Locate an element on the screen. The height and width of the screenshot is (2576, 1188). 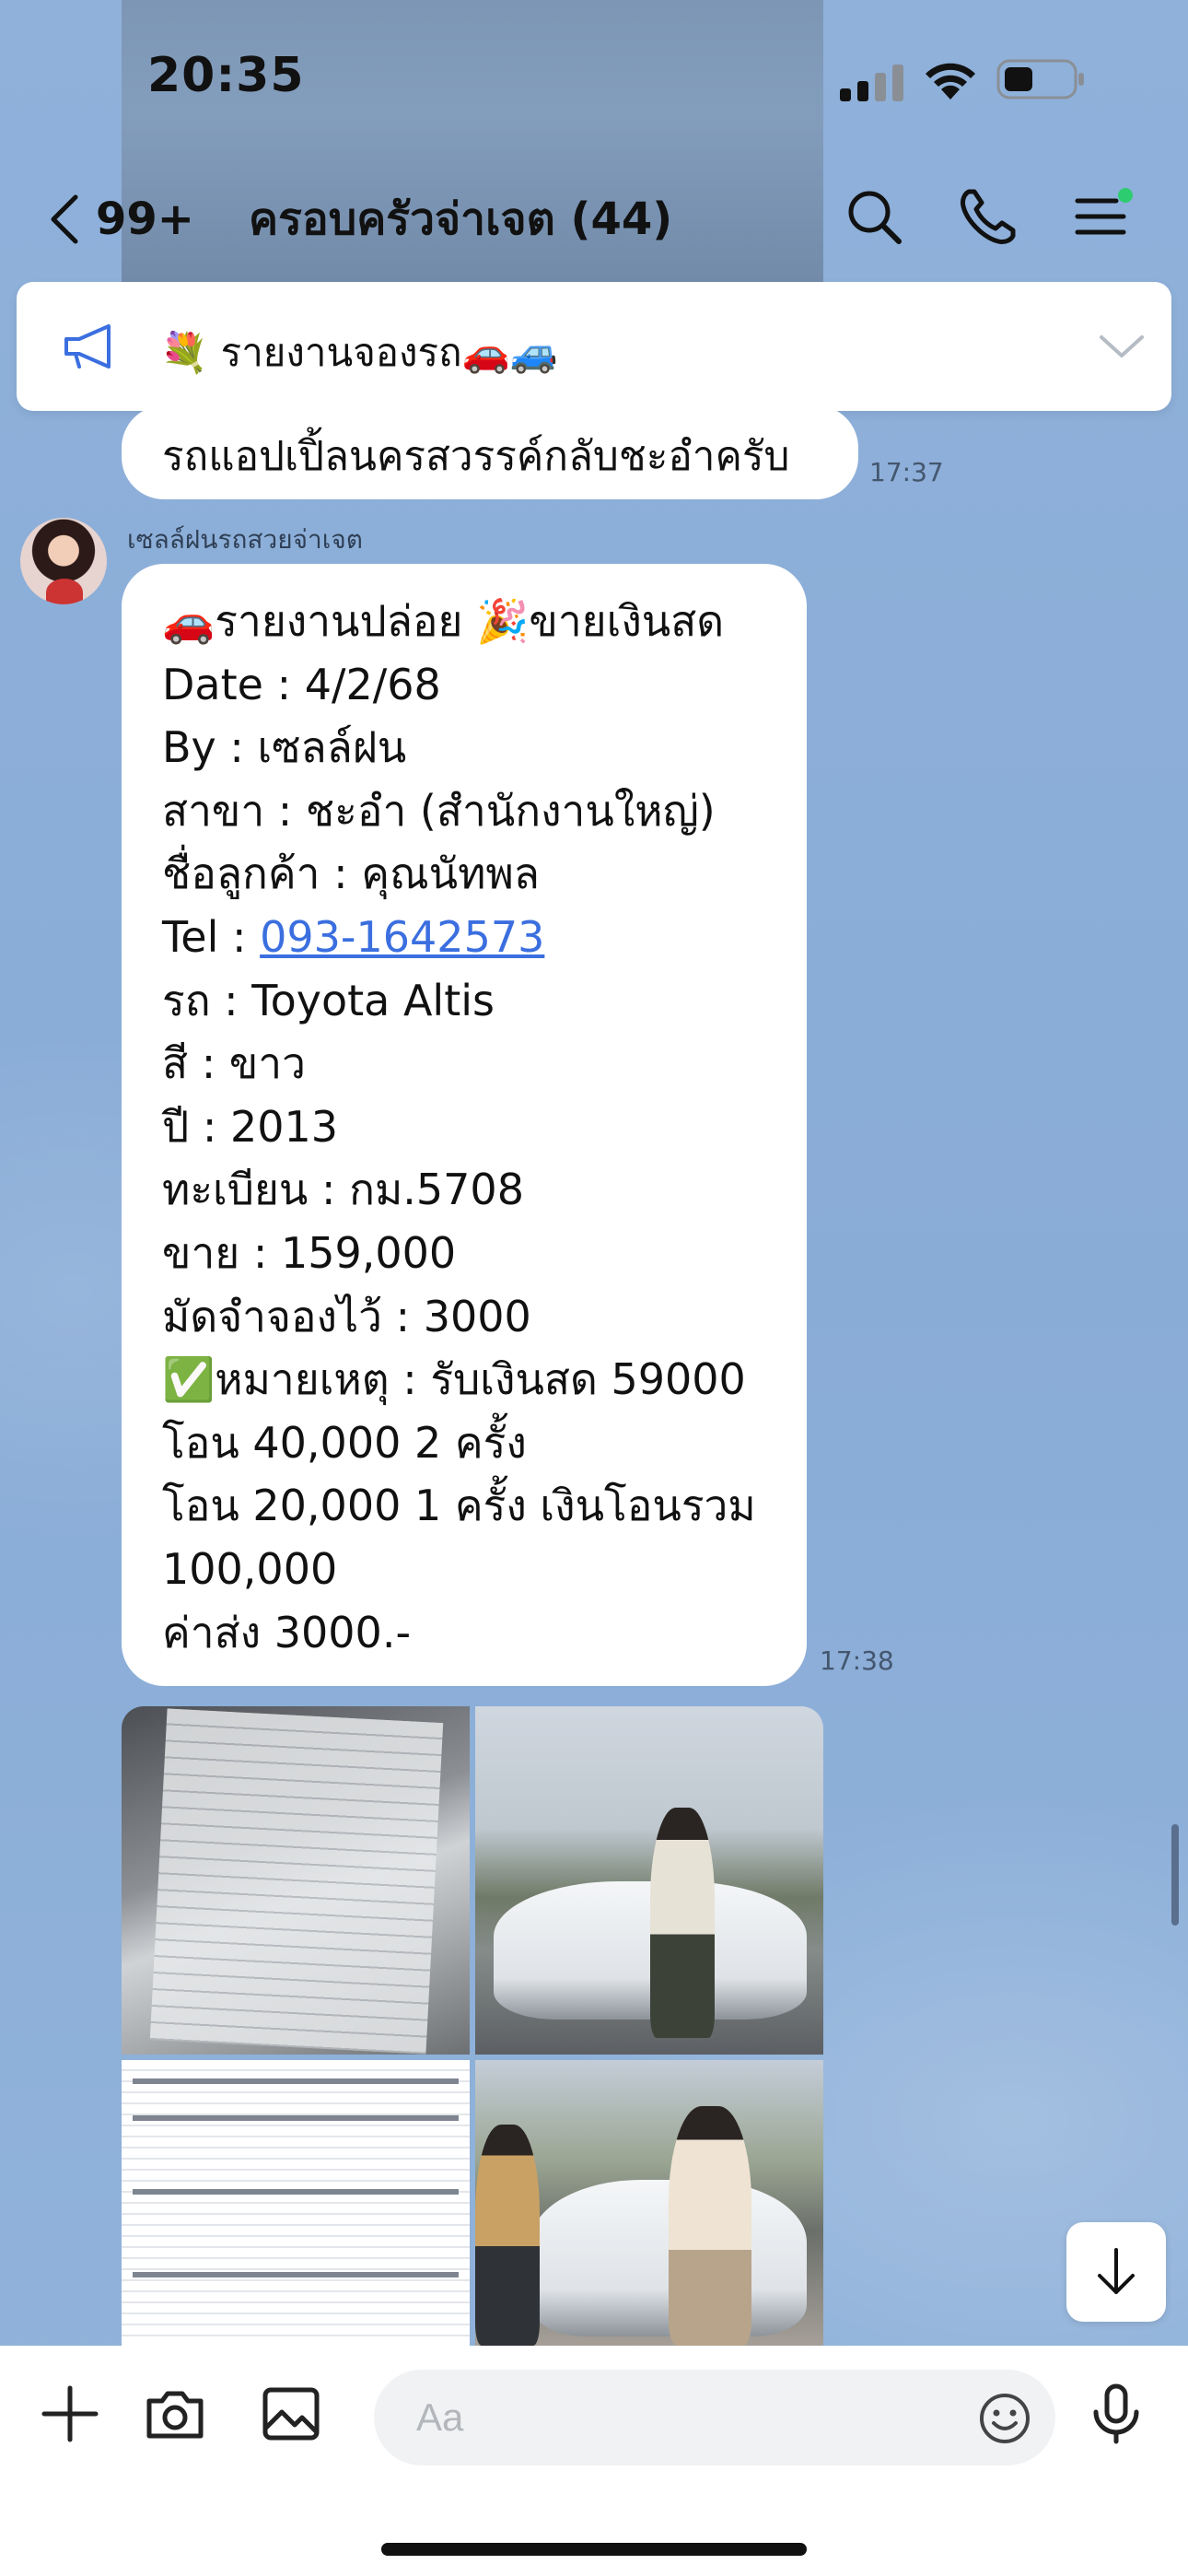
message-text: รถแอปเปิ้ลนครสวรรค์กลับชะอำครับ is located at coordinates (476, 456).